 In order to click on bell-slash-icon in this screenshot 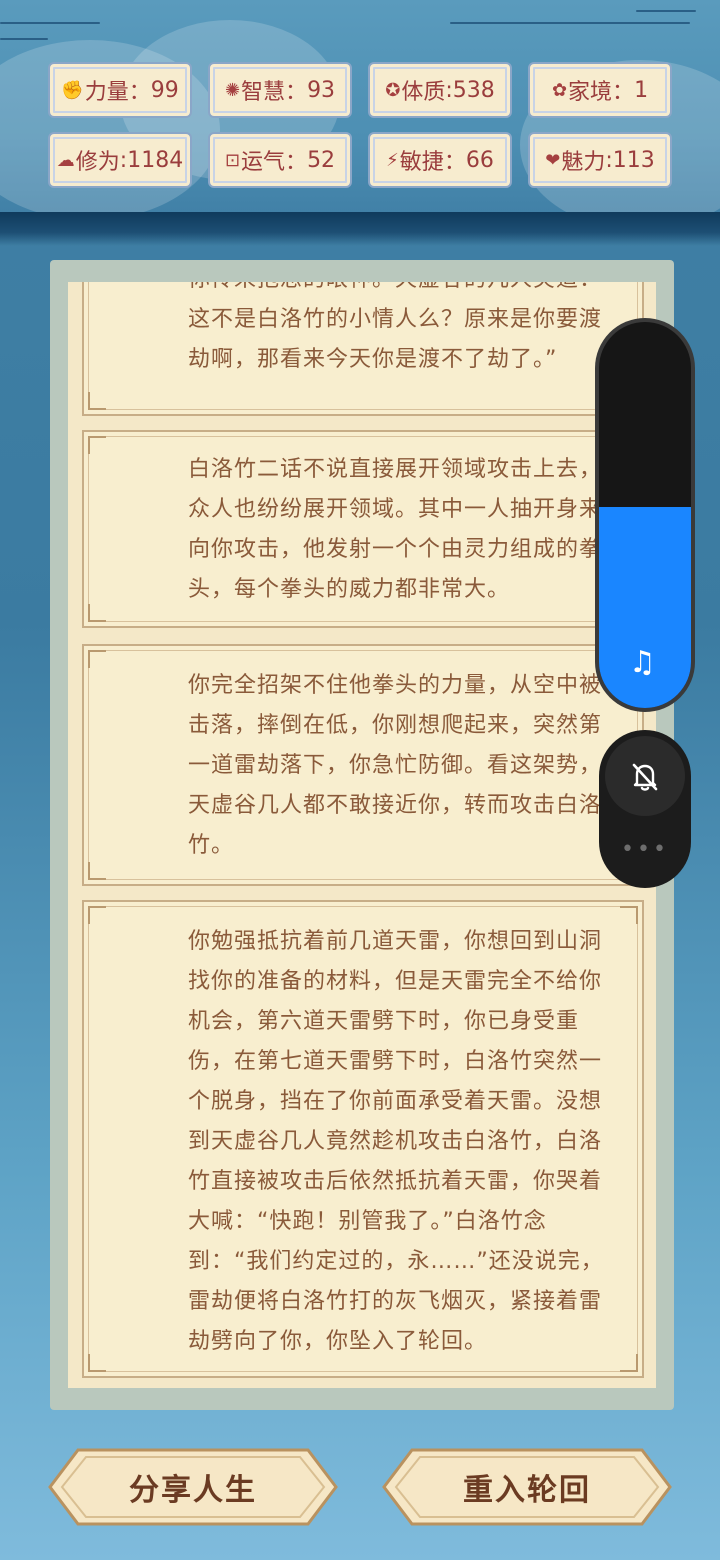, I will do `click(645, 777)`.